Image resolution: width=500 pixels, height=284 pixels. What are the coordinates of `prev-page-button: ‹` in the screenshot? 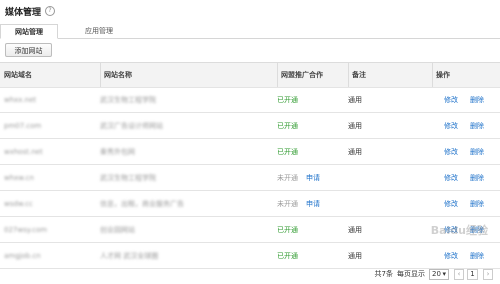 It's located at (459, 274).